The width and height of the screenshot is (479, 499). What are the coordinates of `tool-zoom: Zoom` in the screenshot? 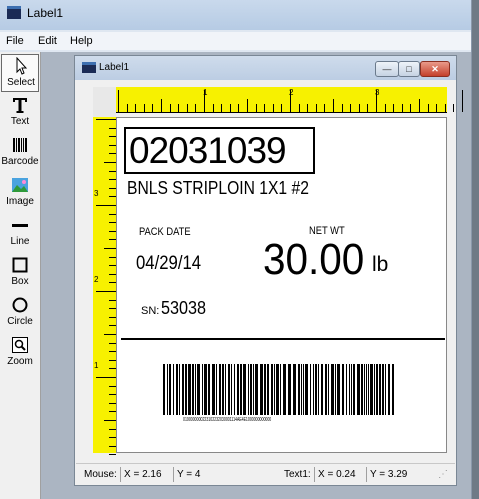 It's located at (20, 353).